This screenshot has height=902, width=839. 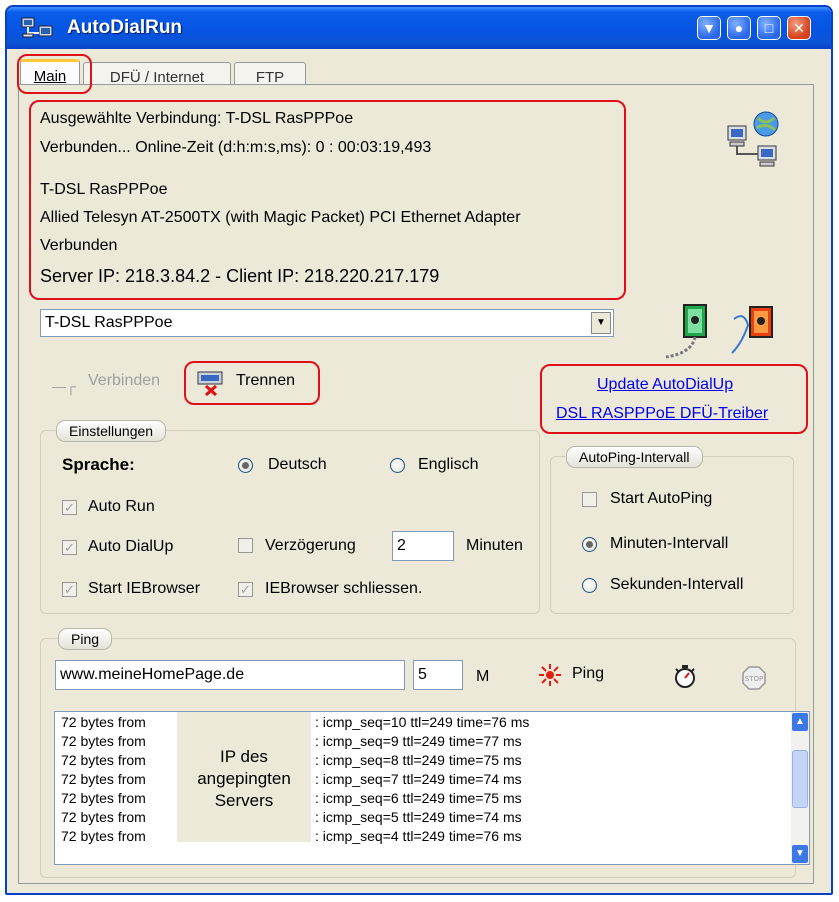 I want to click on log-line-detail: : icmp_seq=10 ttl=249 time=76 ms, so click(x=422, y=722).